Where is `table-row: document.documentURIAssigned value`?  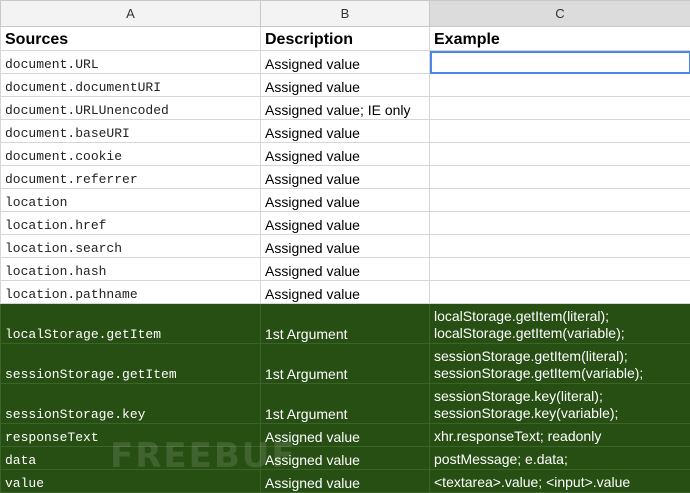 table-row: document.documentURIAssigned value is located at coordinates (345, 85).